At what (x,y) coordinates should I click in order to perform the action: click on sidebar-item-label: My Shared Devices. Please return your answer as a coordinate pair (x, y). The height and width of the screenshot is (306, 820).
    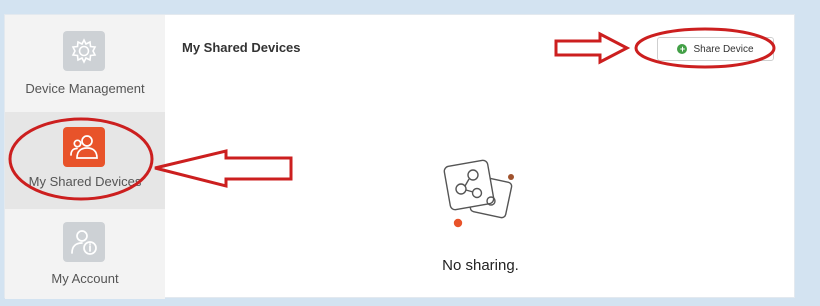
    Looking at the image, I should click on (85, 181).